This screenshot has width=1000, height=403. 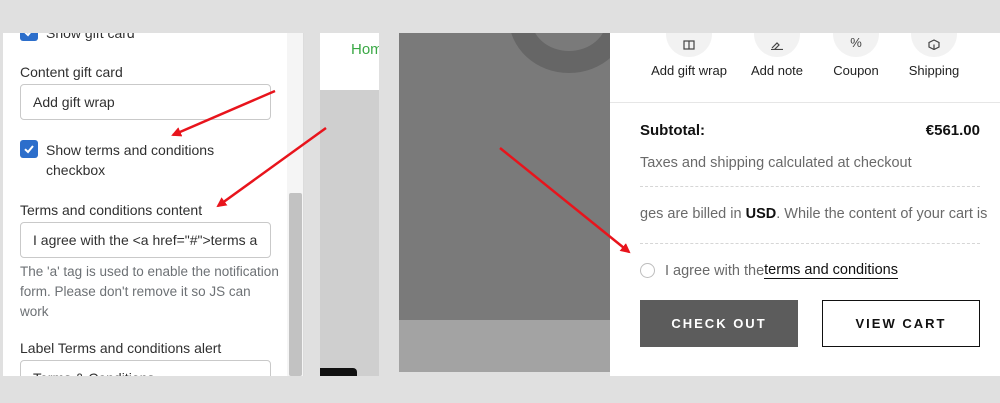 What do you see at coordinates (145, 102) in the screenshot?
I see `content-gift-card-input: Add gift wrap` at bounding box center [145, 102].